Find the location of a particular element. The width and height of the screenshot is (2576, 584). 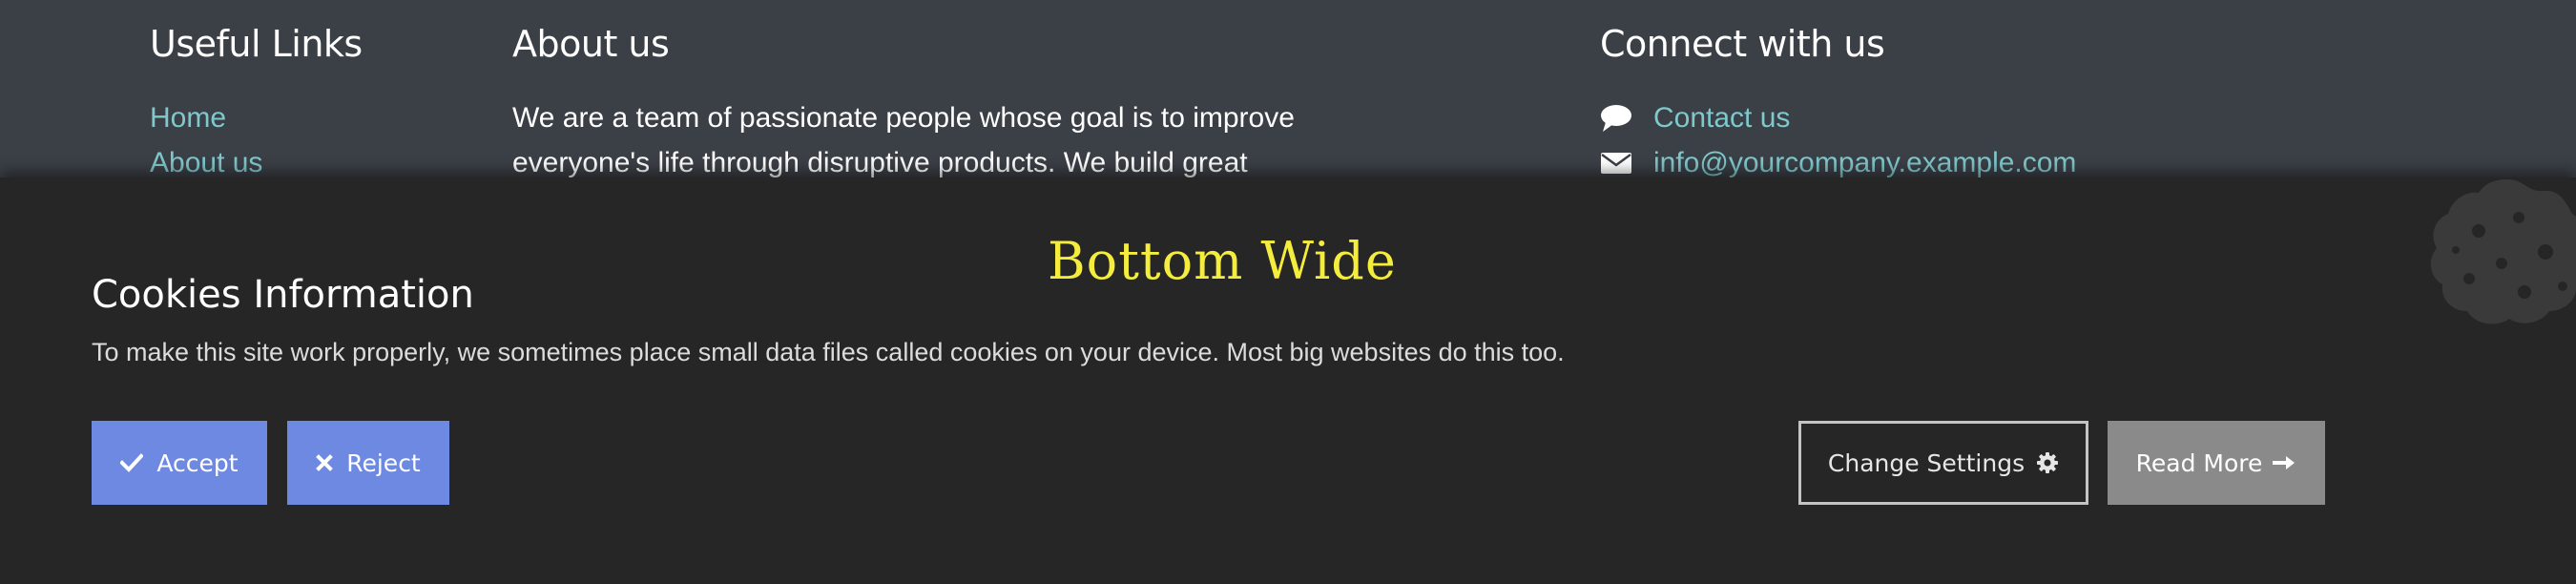

accept-button: Accept is located at coordinates (179, 463).